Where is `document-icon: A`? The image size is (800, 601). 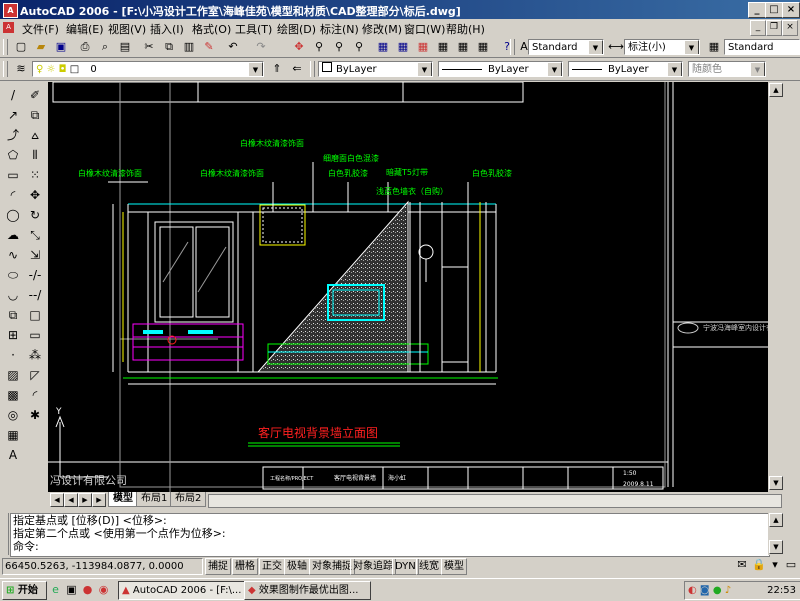
document-icon: A is located at coordinates (8, 27).